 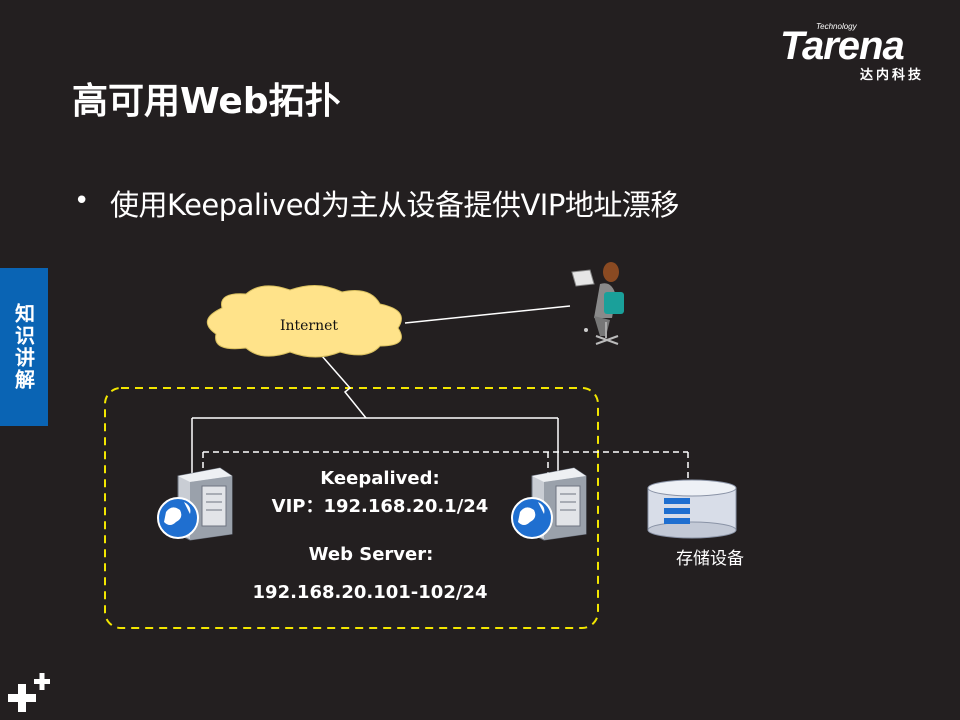 I want to click on storage-label: 存储设备, so click(x=710, y=559).